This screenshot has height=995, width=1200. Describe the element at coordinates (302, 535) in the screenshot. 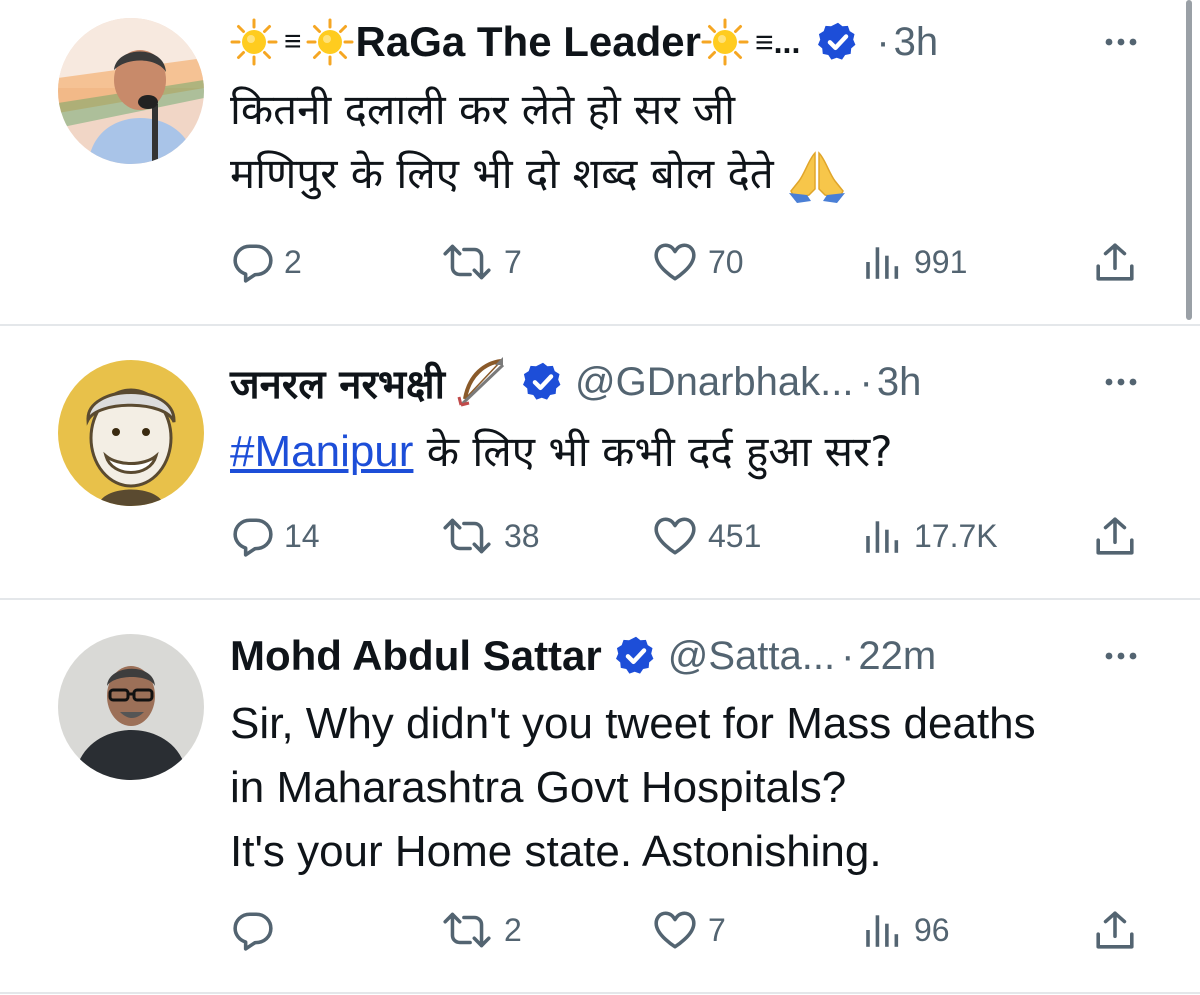

I see `reply-count: 14` at that location.